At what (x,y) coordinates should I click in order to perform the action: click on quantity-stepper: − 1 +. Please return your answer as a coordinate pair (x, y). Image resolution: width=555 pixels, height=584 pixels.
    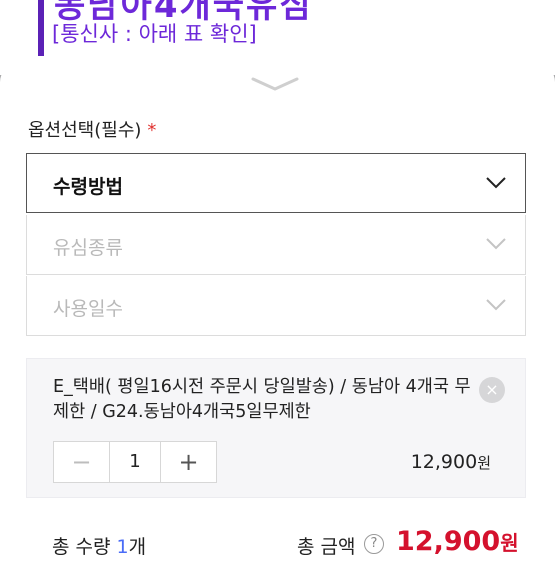
    Looking at the image, I should click on (135, 462).